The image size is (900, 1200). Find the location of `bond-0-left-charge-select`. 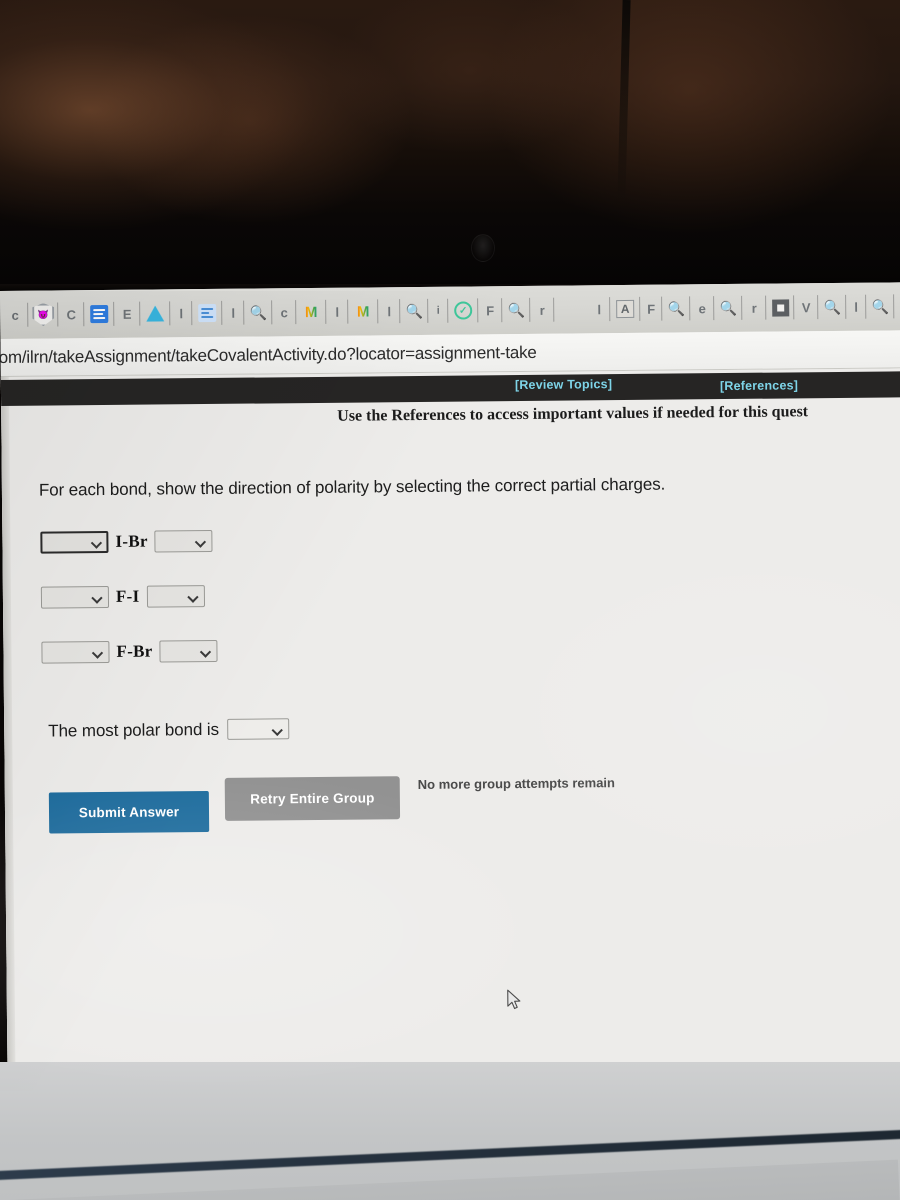

bond-0-left-charge-select is located at coordinates (74, 542).